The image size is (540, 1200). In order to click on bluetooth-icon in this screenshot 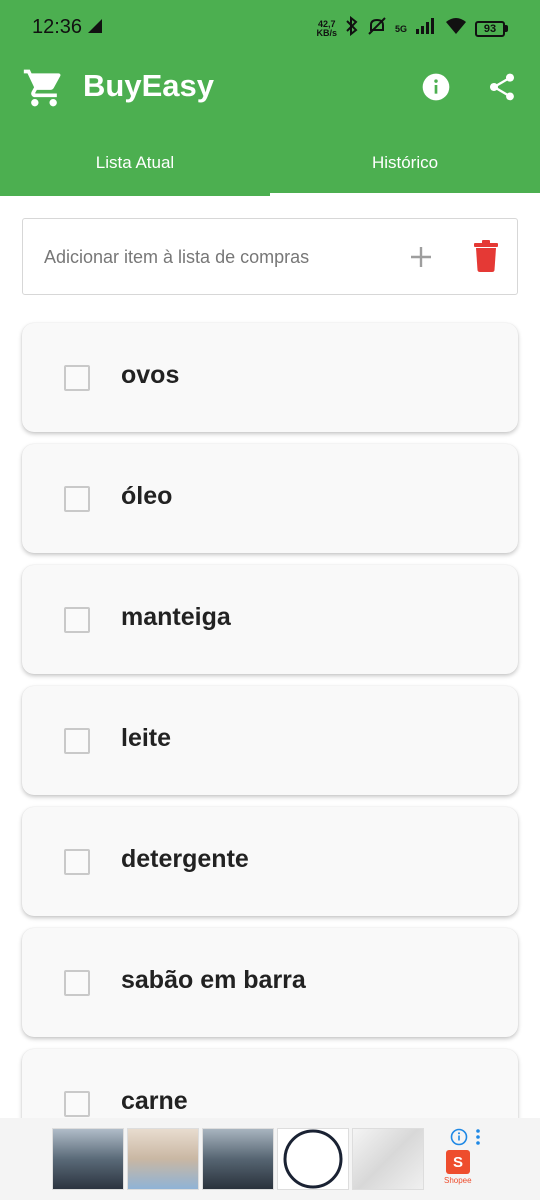, I will do `click(352, 28)`.